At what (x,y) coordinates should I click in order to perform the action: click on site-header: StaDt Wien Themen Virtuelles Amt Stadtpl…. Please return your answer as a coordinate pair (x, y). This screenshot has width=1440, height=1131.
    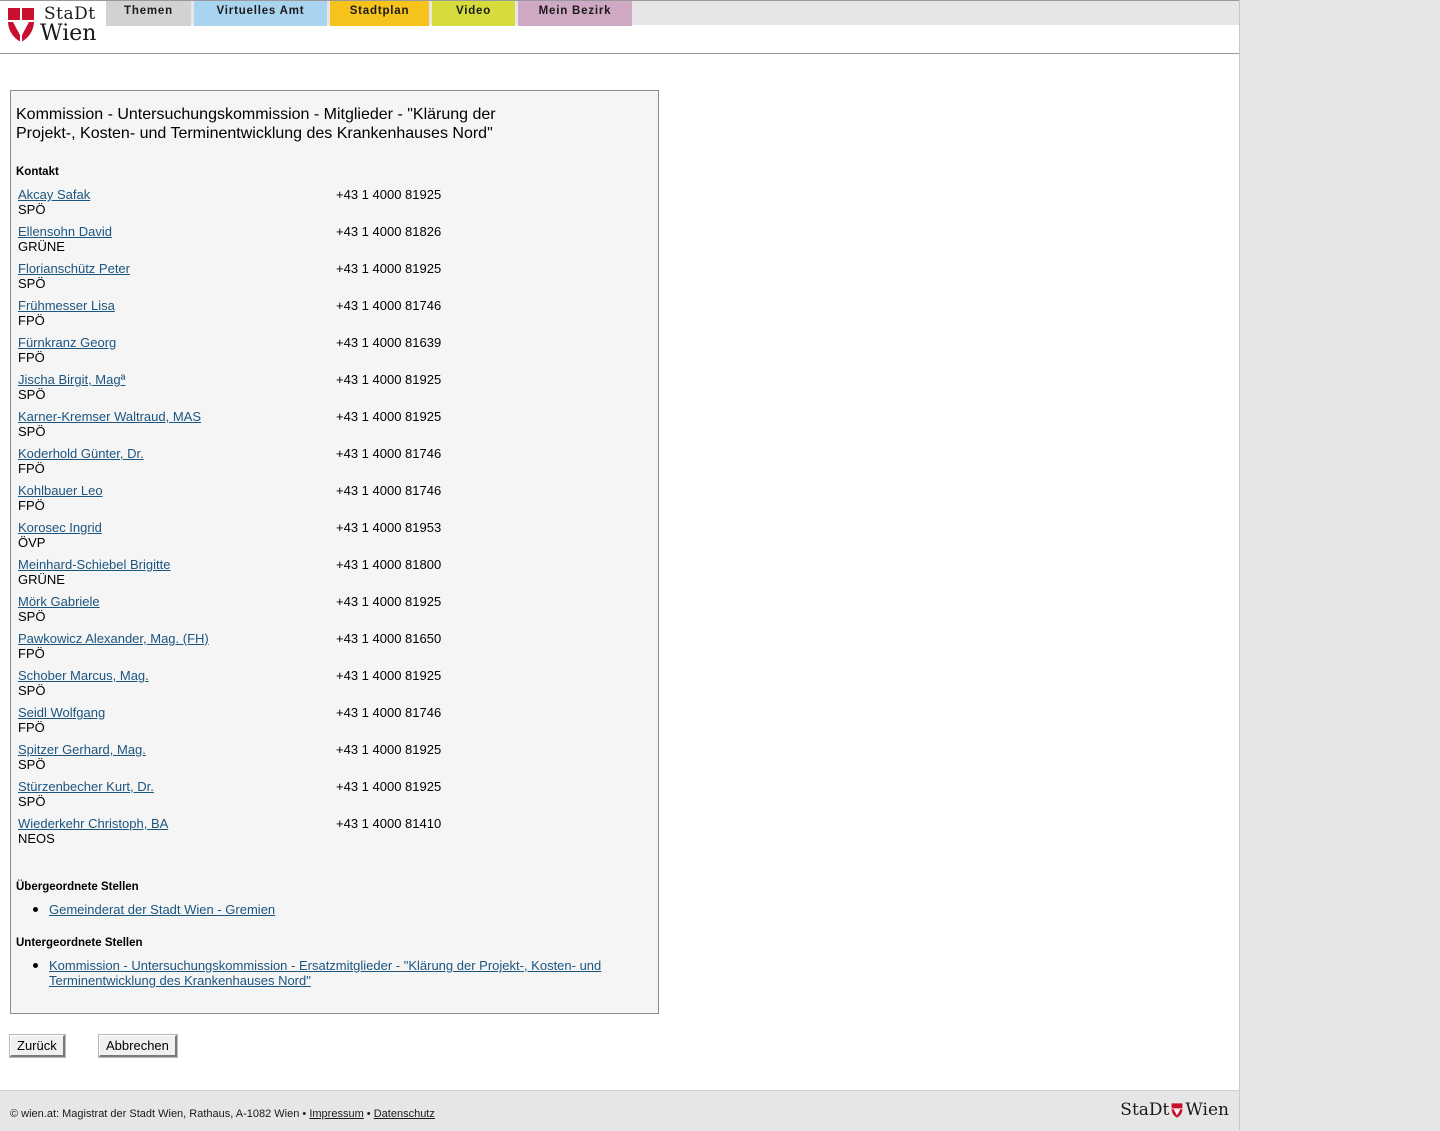
    Looking at the image, I should click on (619, 27).